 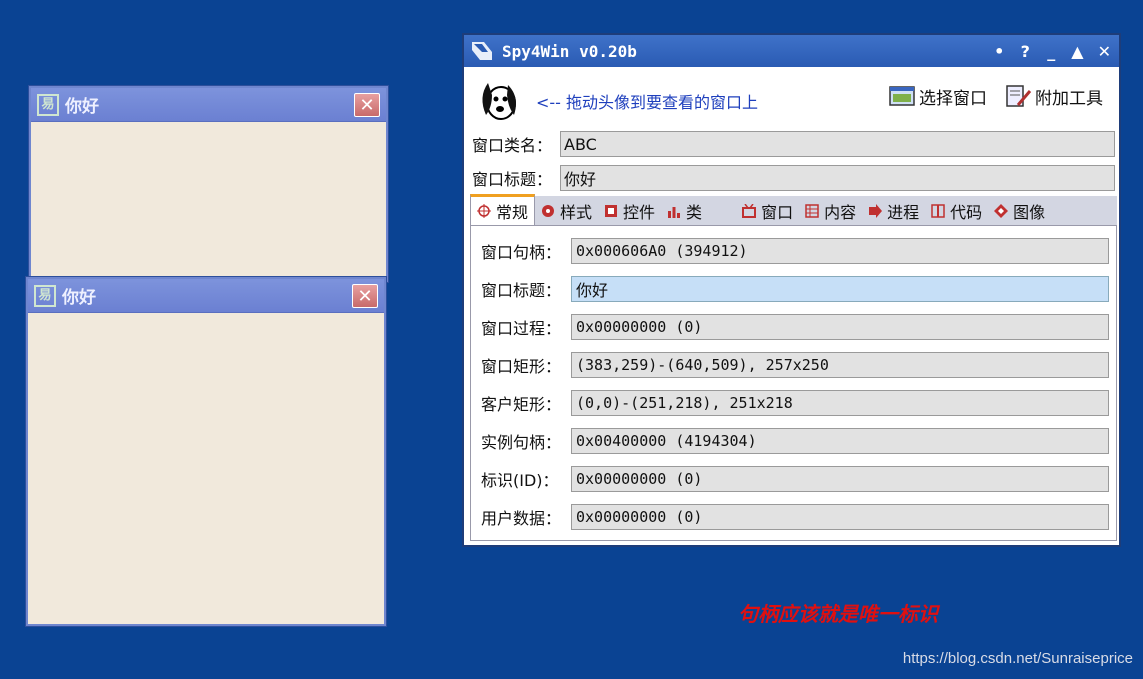 I want to click on prop-value-window-rect: (383,259)-(640,509), 257x250, so click(x=840, y=365).